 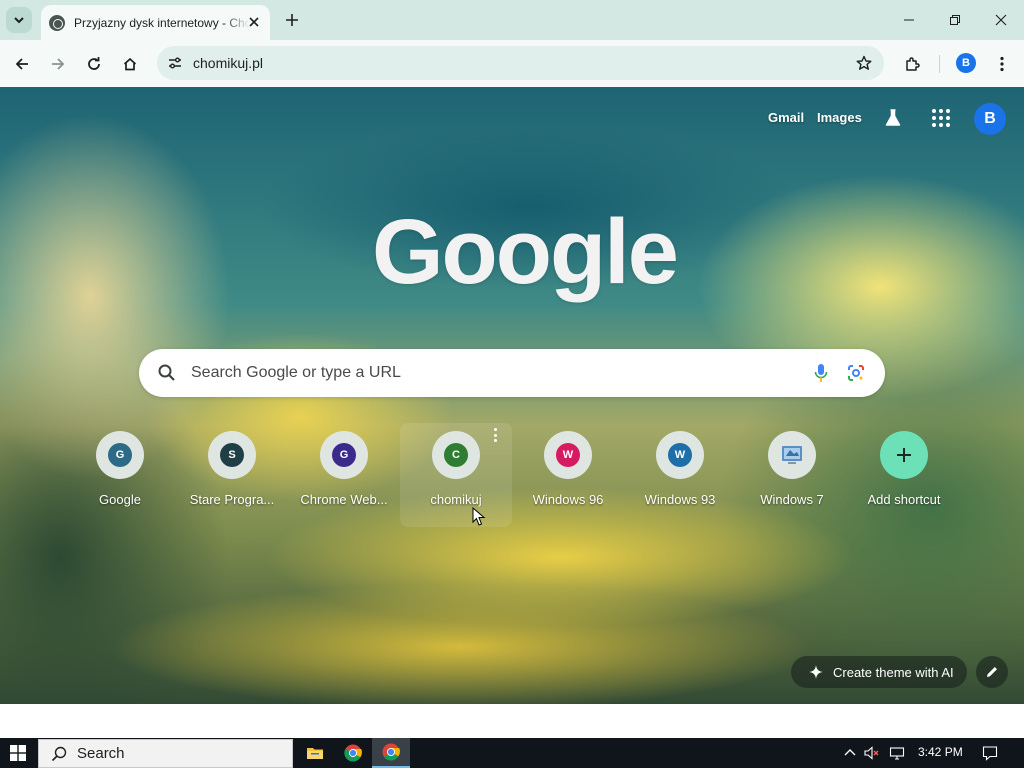 I want to click on site-info-button, so click(x=175, y=63).